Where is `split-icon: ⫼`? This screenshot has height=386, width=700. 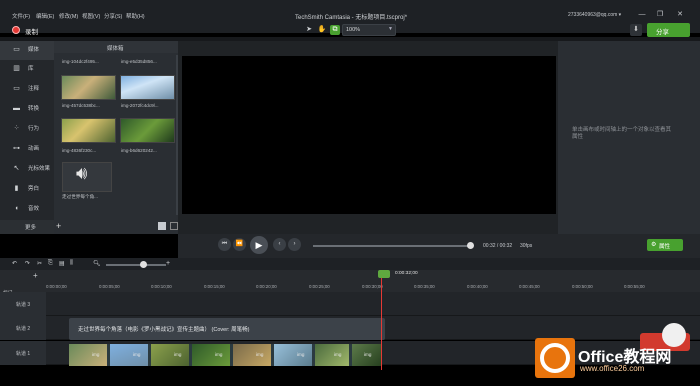
split-icon: ⫼ is located at coordinates (71, 263).